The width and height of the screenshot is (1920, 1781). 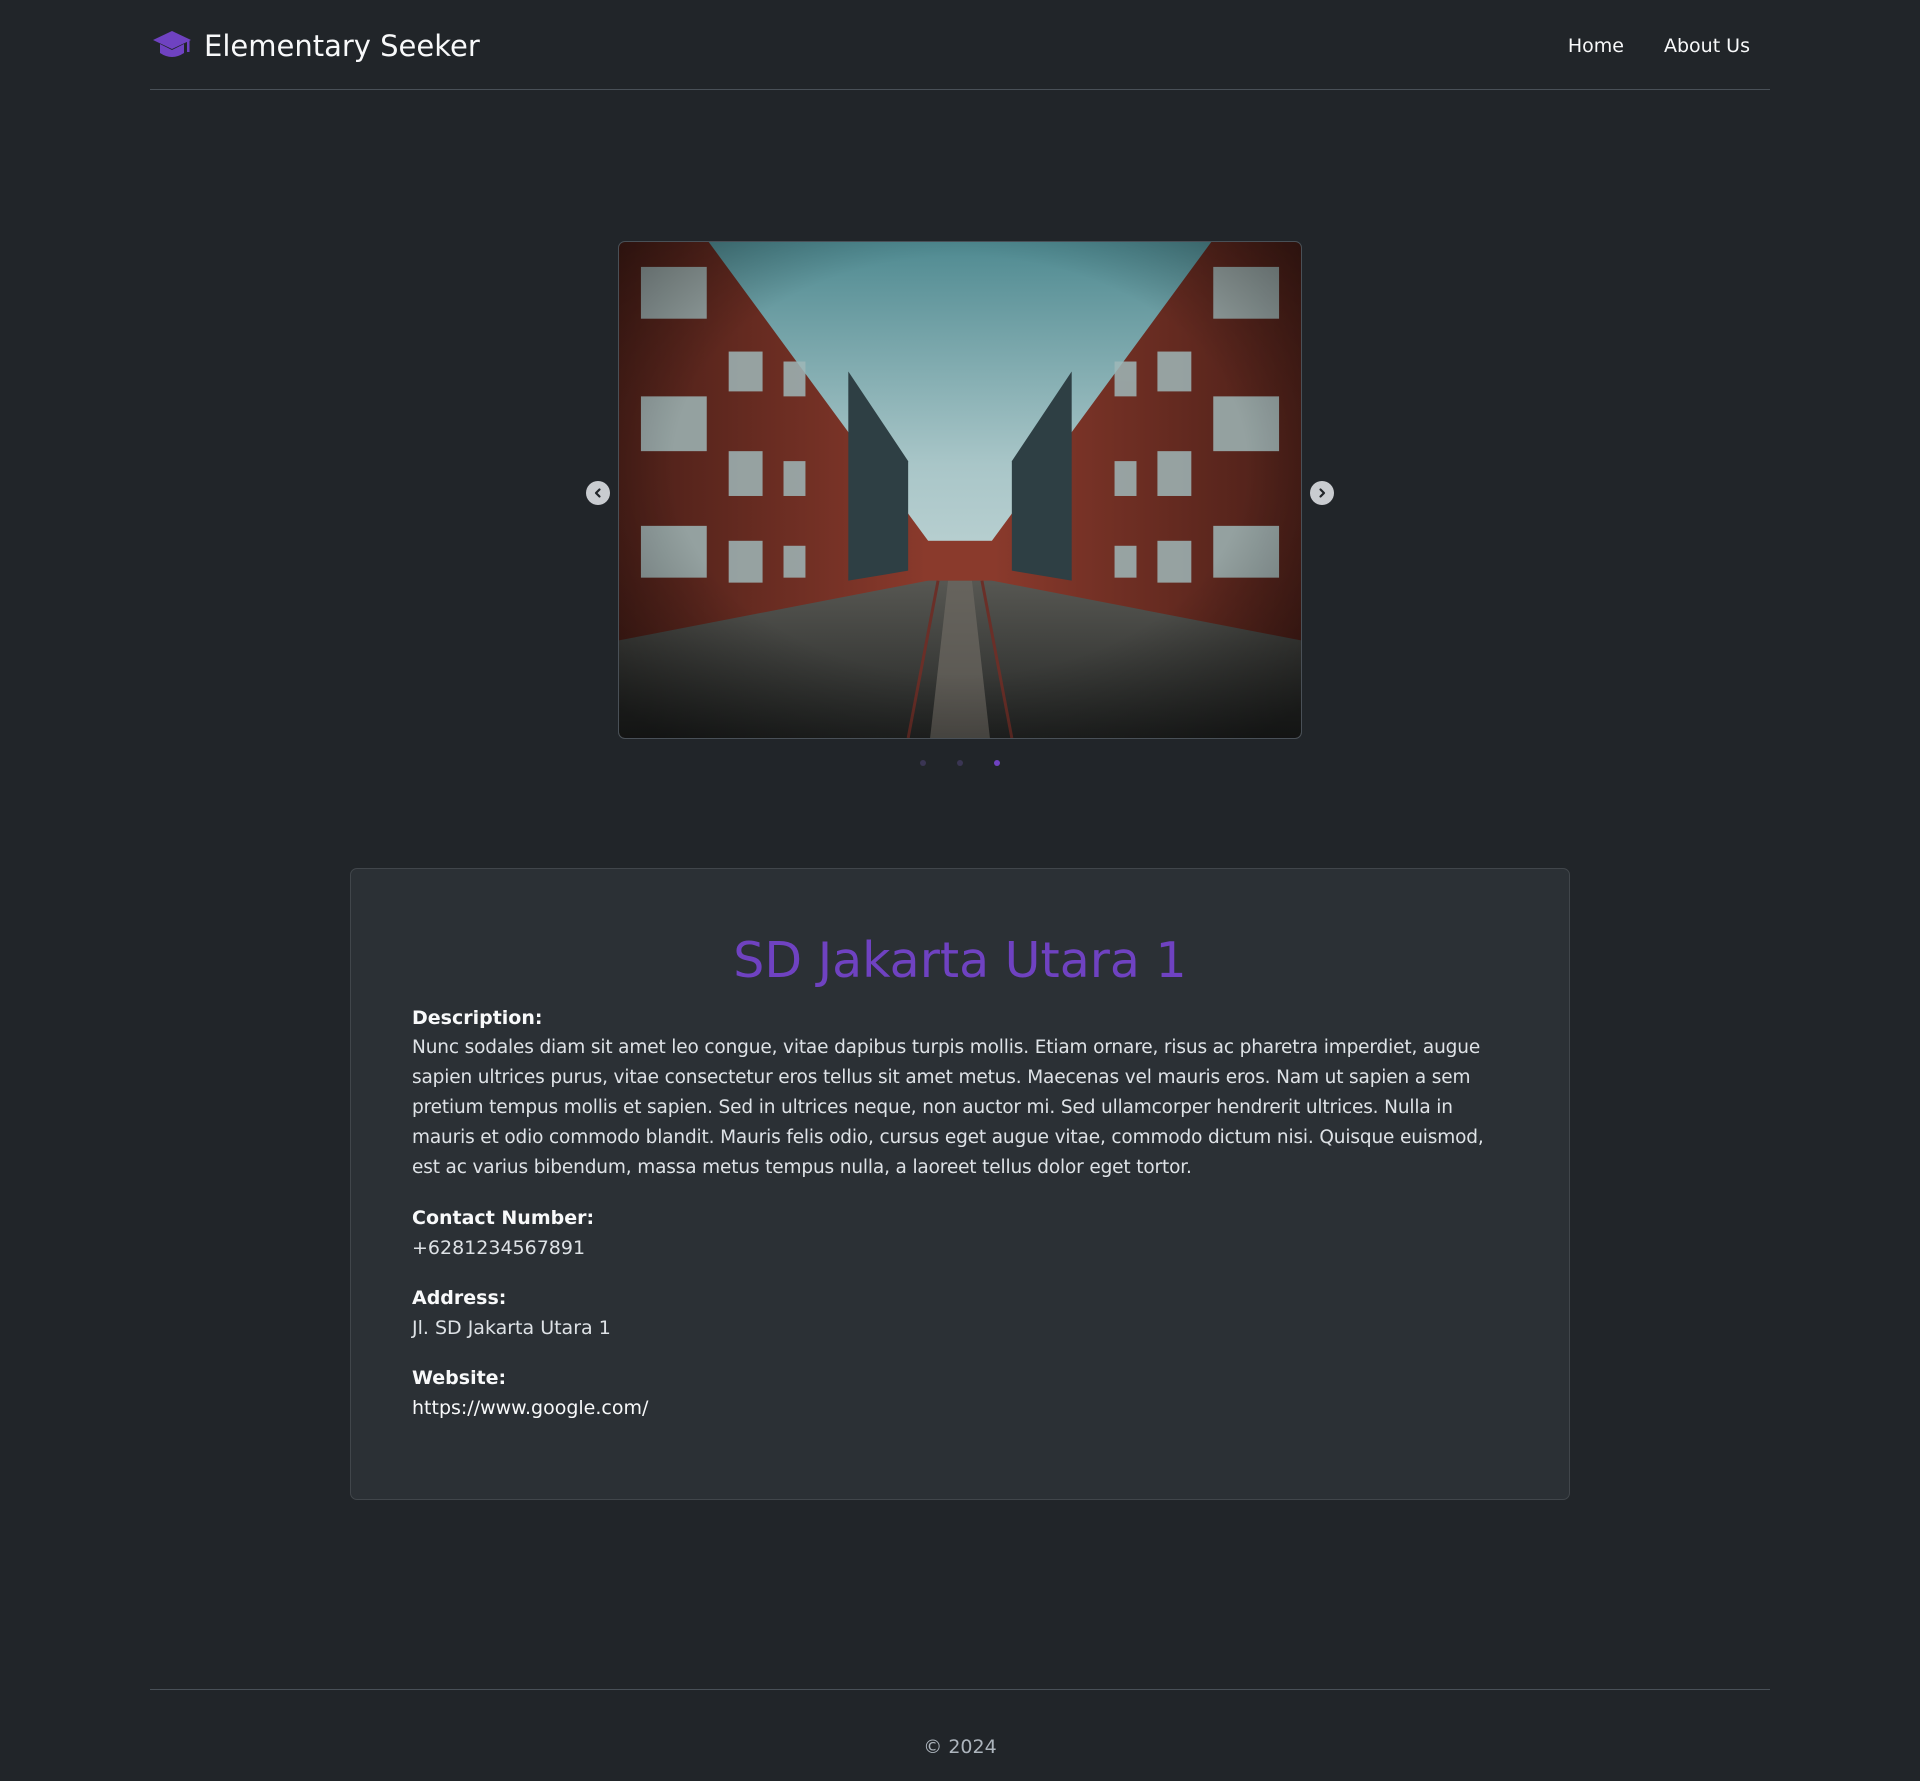 I want to click on contact-field: Contact Number: +6281234567891, so click(x=962, y=1233).